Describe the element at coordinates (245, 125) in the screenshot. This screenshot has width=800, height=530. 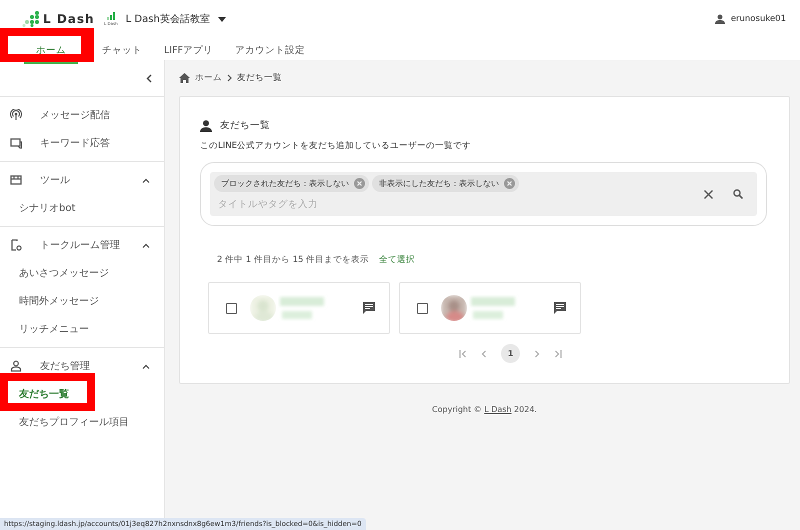
I see `card-title: 友だち一覧` at that location.